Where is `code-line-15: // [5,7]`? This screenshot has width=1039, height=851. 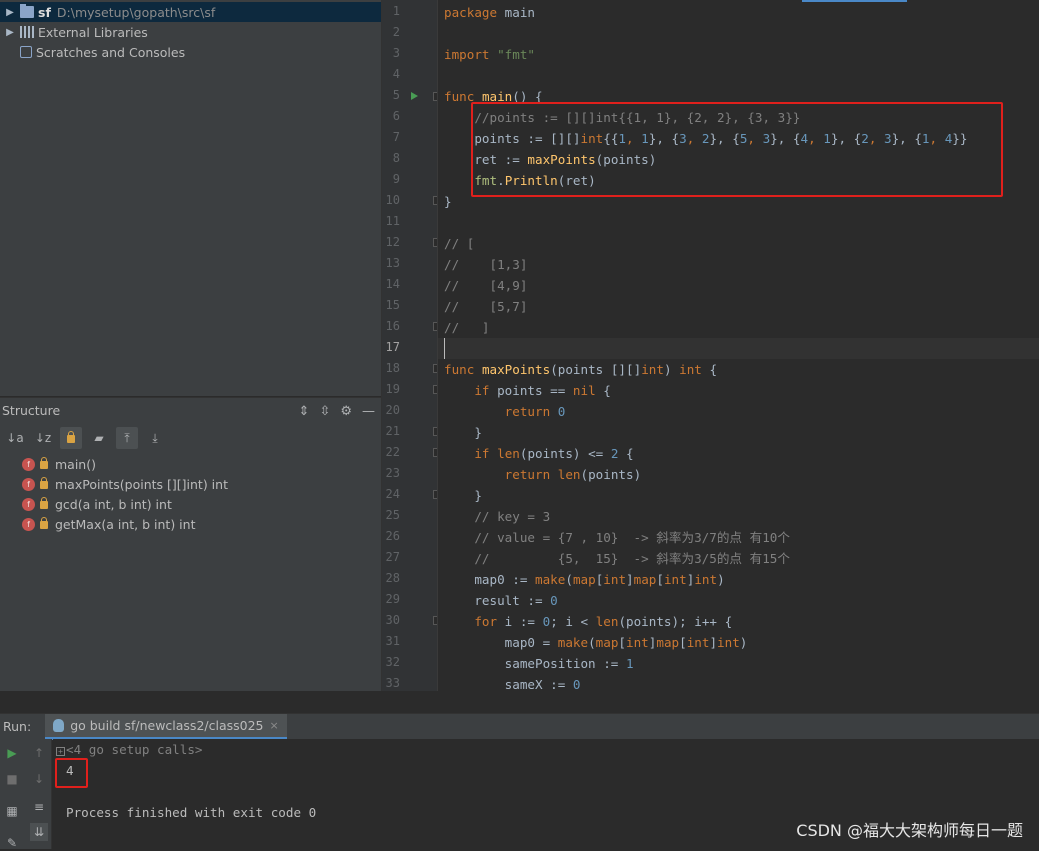 code-line-15: // [5,7] is located at coordinates (486, 306).